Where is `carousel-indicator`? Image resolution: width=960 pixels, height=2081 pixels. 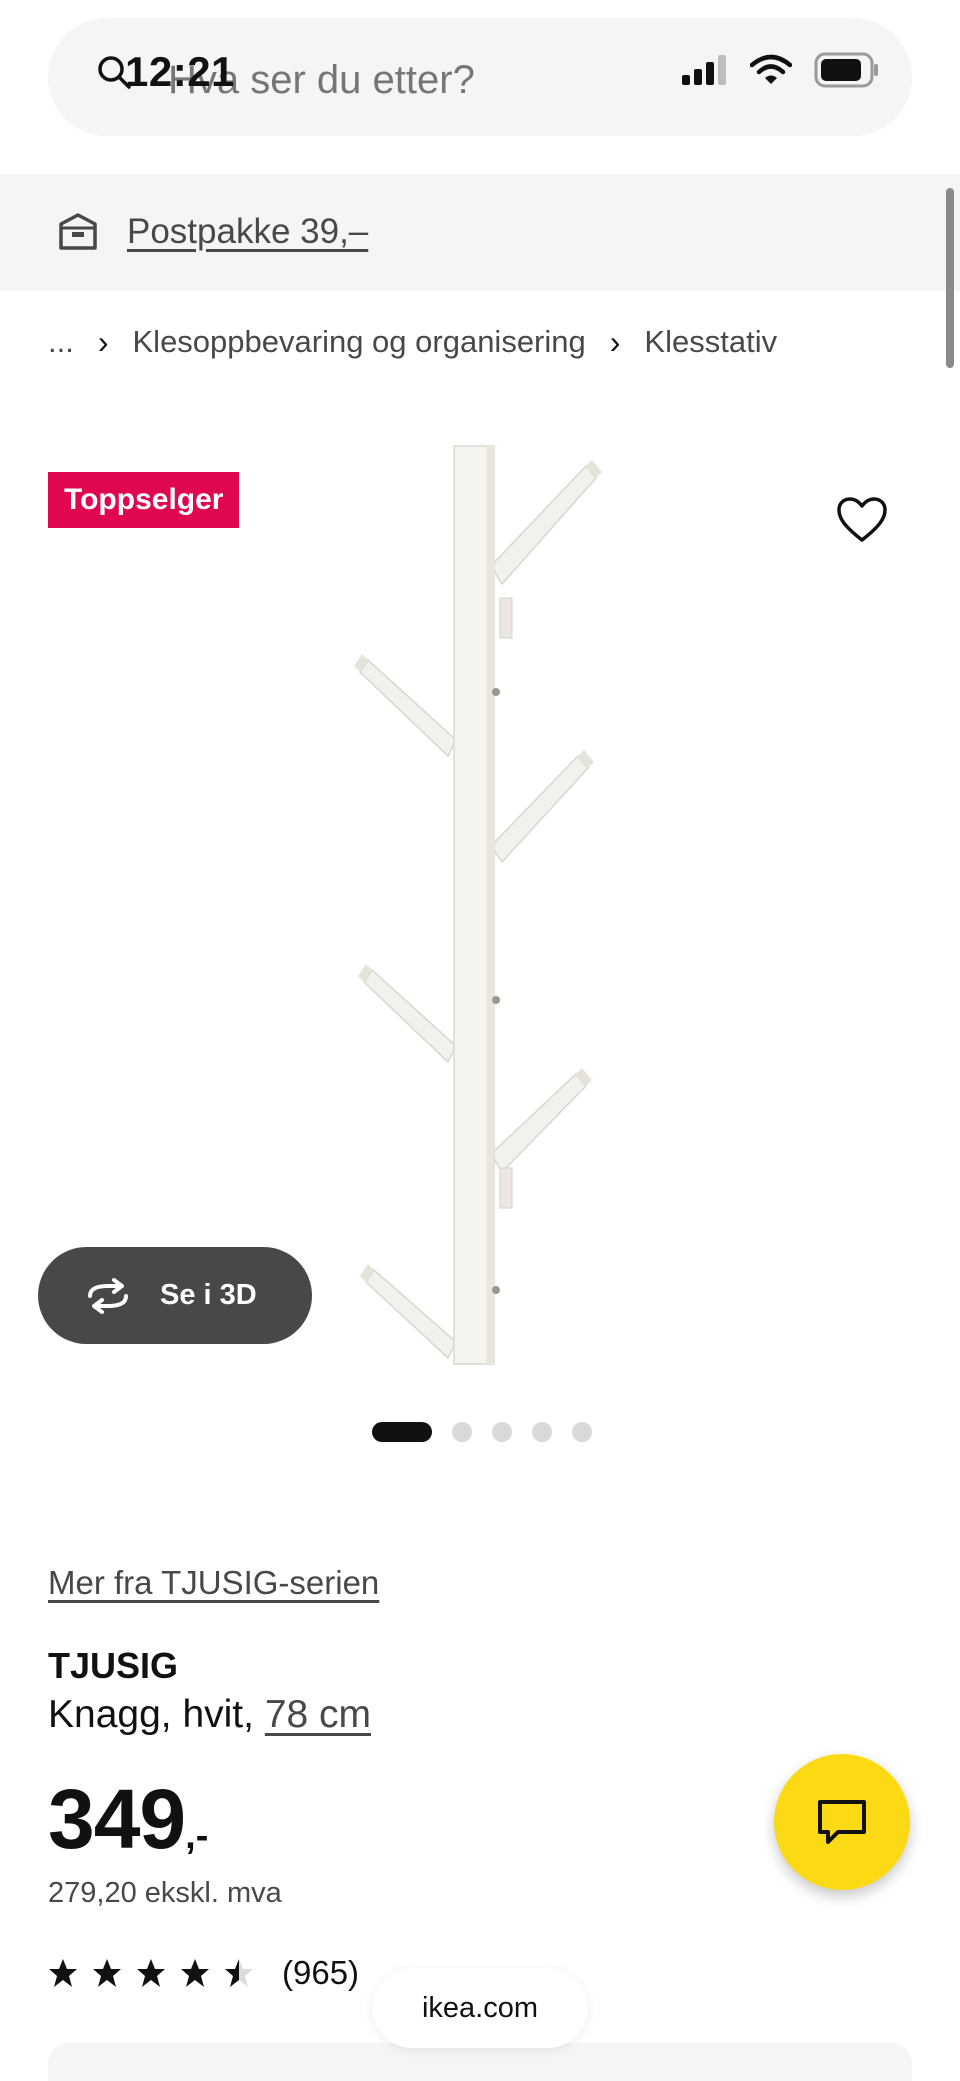 carousel-indicator is located at coordinates (482, 1432).